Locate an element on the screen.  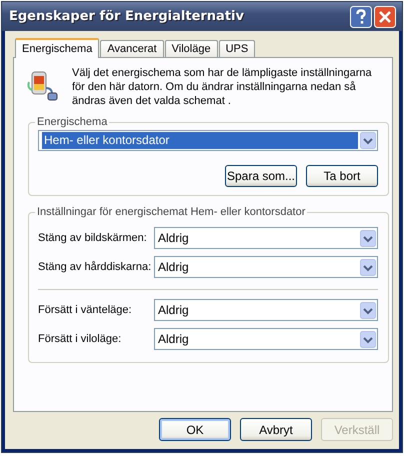
close-icon is located at coordinates (385, 17).